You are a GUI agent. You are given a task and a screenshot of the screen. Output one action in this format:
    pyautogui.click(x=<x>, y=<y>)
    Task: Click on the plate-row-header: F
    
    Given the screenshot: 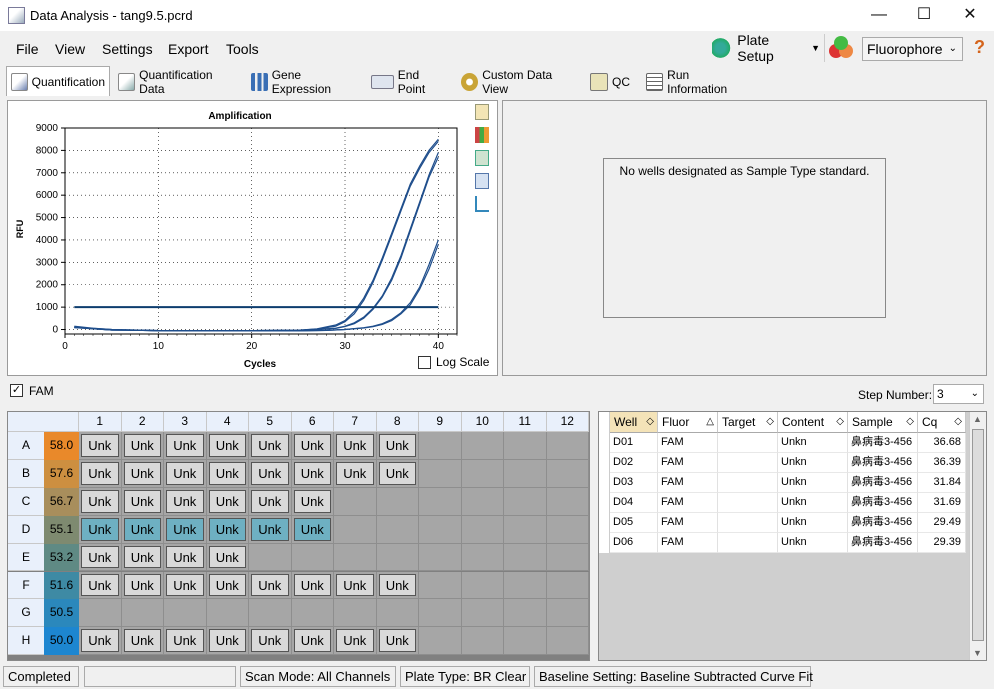 What is the action you would take?
    pyautogui.click(x=26, y=585)
    